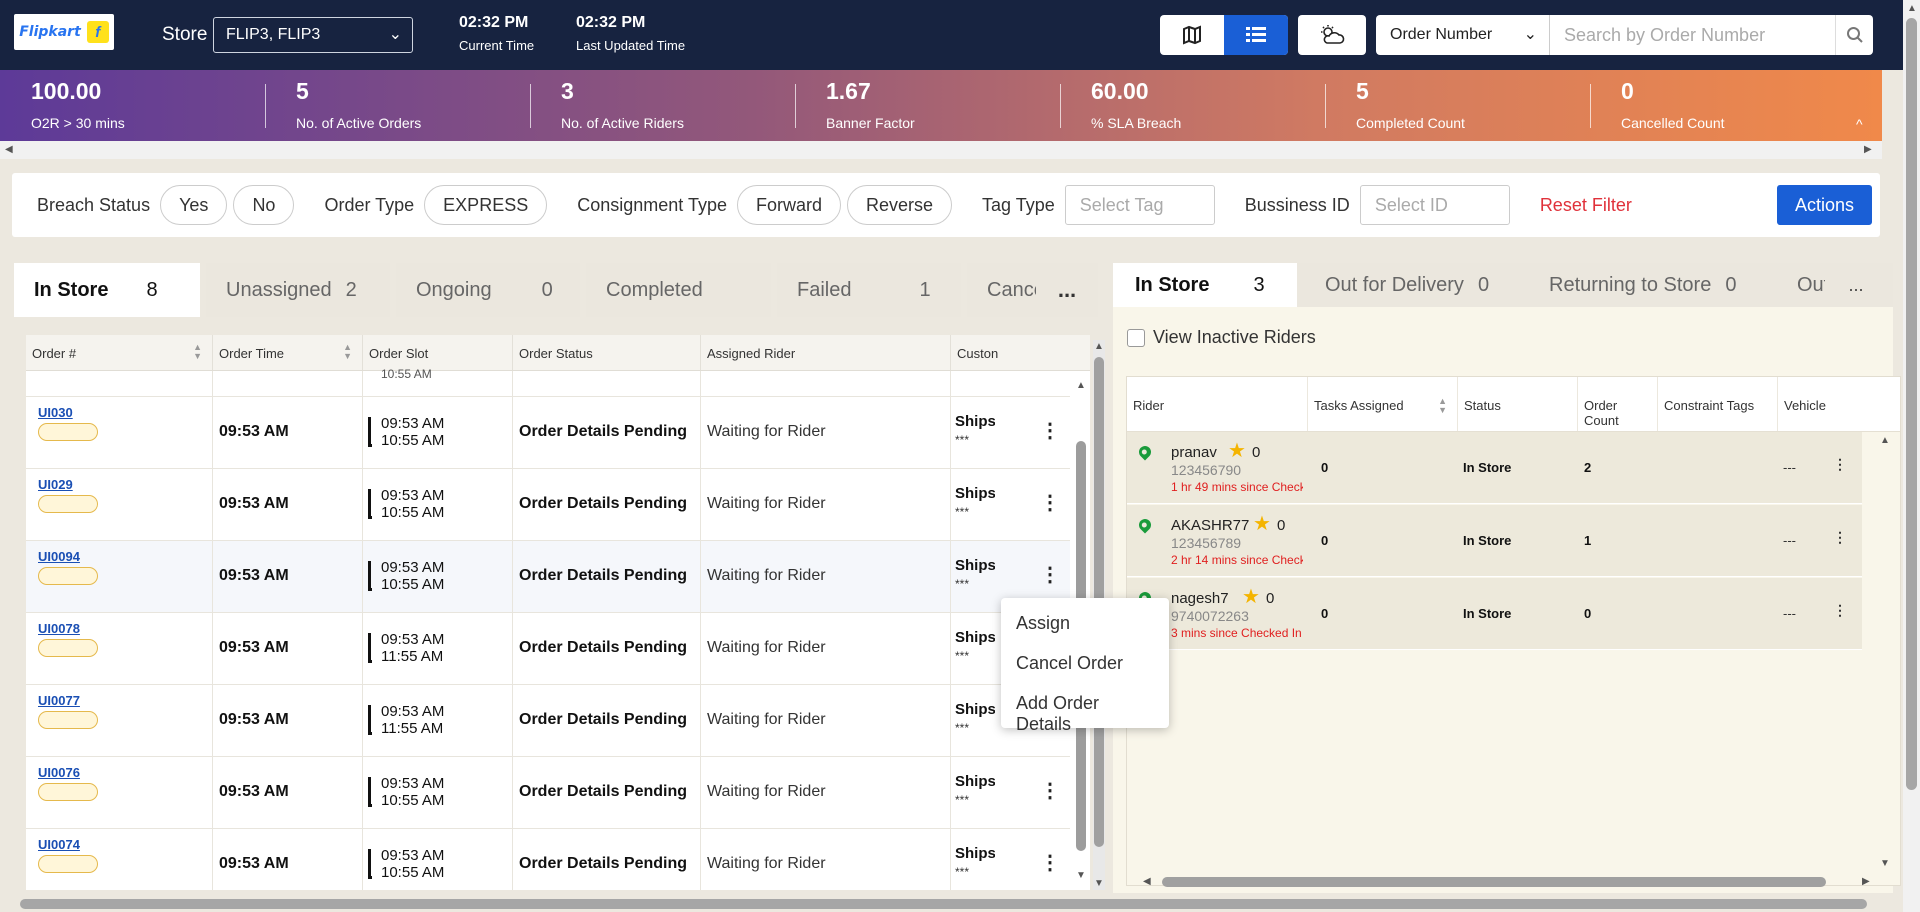  What do you see at coordinates (973, 793) in the screenshot?
I see `customer-cell: Shipsy ***` at bounding box center [973, 793].